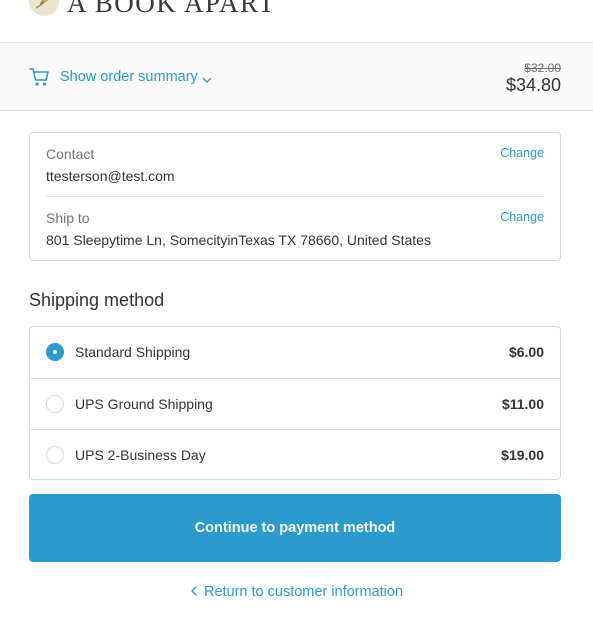 This screenshot has height=623, width=593. Describe the element at coordinates (295, 454) in the screenshot. I see `shipping-option-ups-2-day: UPS 2-Business Day $19.00` at that location.